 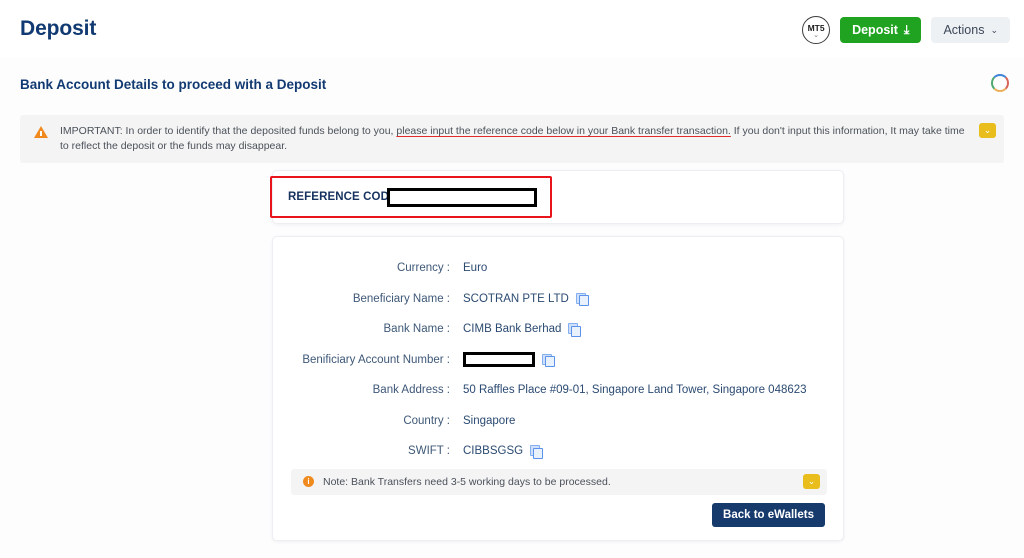 I want to click on detail-row: Bank Name : CIMB Bank Berhad, so click(x=558, y=329).